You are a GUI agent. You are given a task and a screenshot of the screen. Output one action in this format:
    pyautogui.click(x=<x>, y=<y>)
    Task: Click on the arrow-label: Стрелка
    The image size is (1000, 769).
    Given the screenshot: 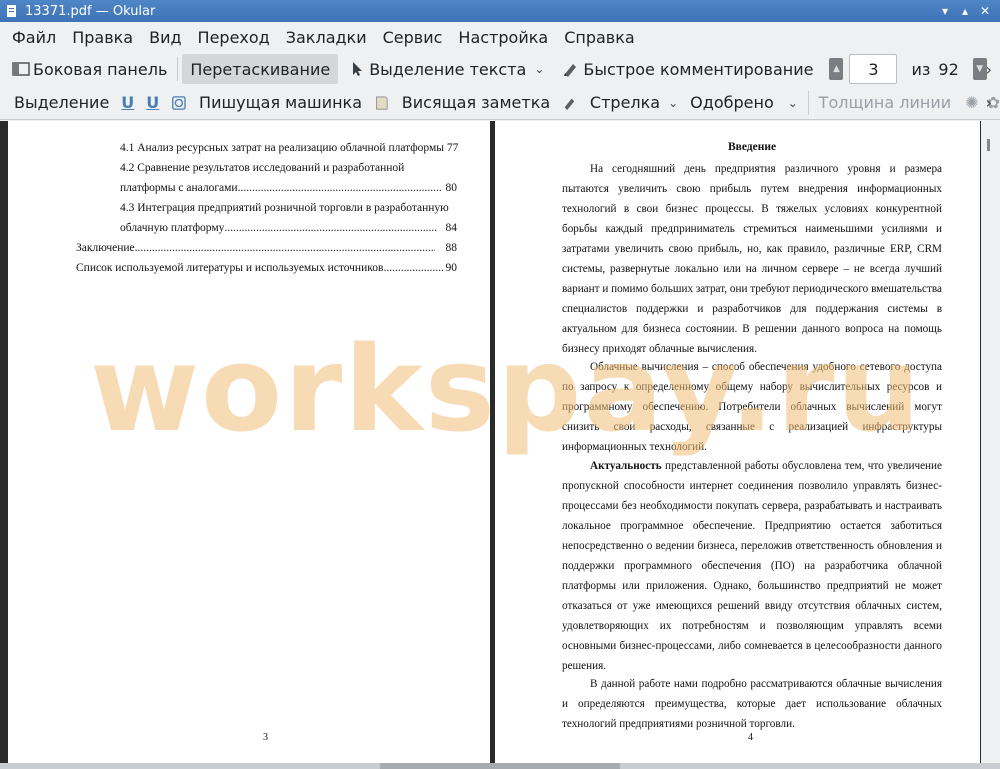 What is the action you would take?
    pyautogui.click(x=625, y=102)
    